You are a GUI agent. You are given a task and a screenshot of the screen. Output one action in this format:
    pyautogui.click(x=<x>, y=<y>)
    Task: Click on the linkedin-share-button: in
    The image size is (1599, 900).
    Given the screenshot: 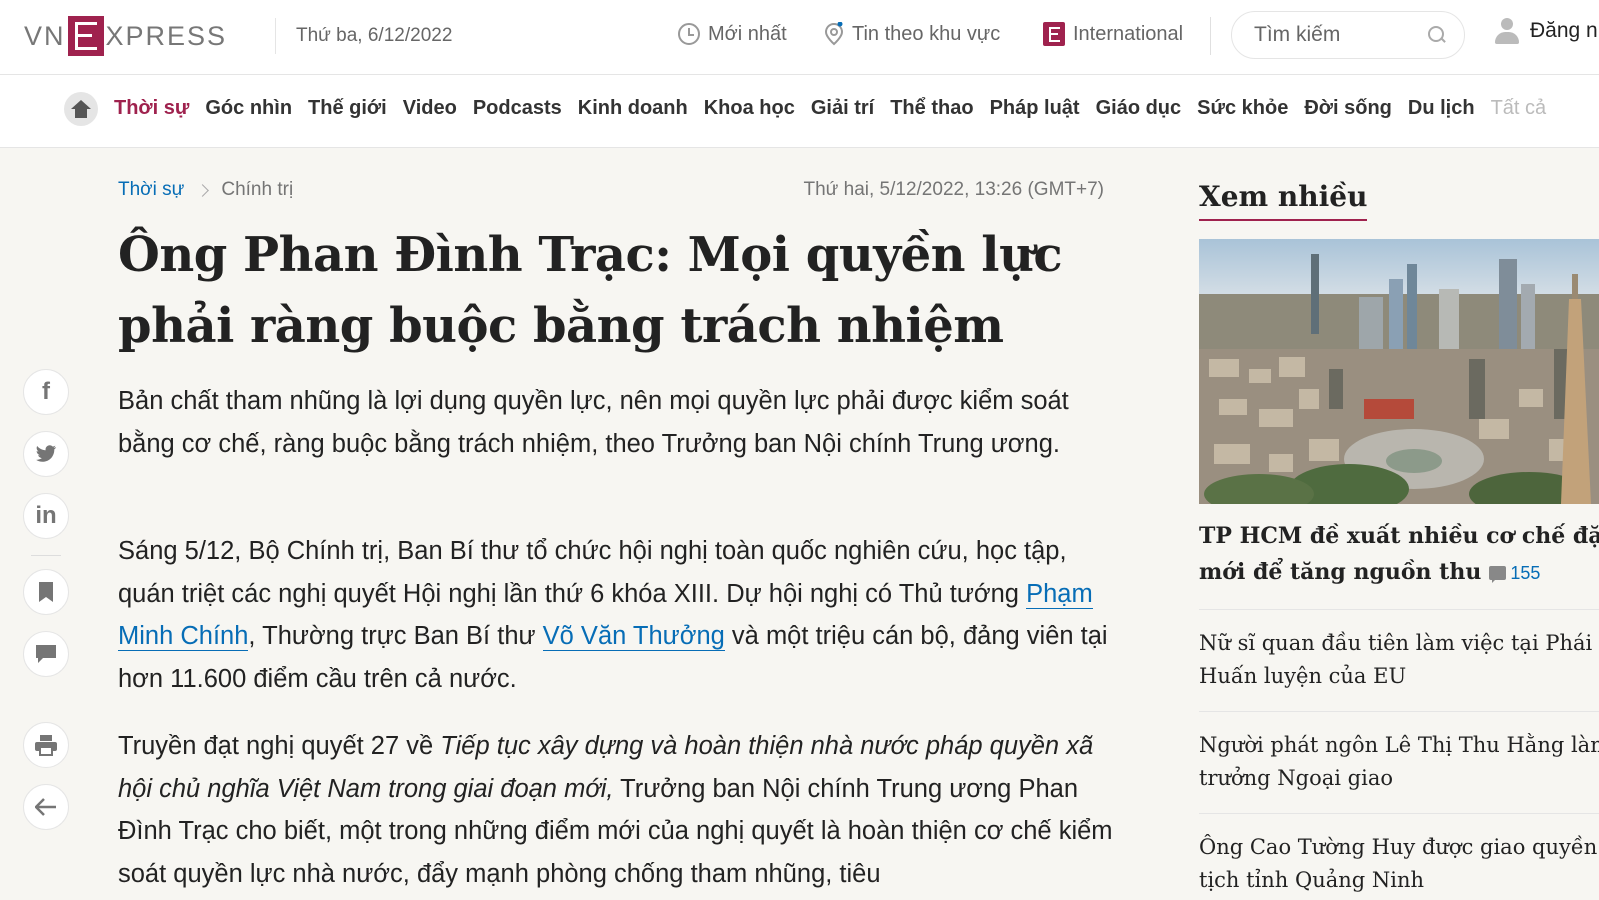 What is the action you would take?
    pyautogui.click(x=46, y=516)
    